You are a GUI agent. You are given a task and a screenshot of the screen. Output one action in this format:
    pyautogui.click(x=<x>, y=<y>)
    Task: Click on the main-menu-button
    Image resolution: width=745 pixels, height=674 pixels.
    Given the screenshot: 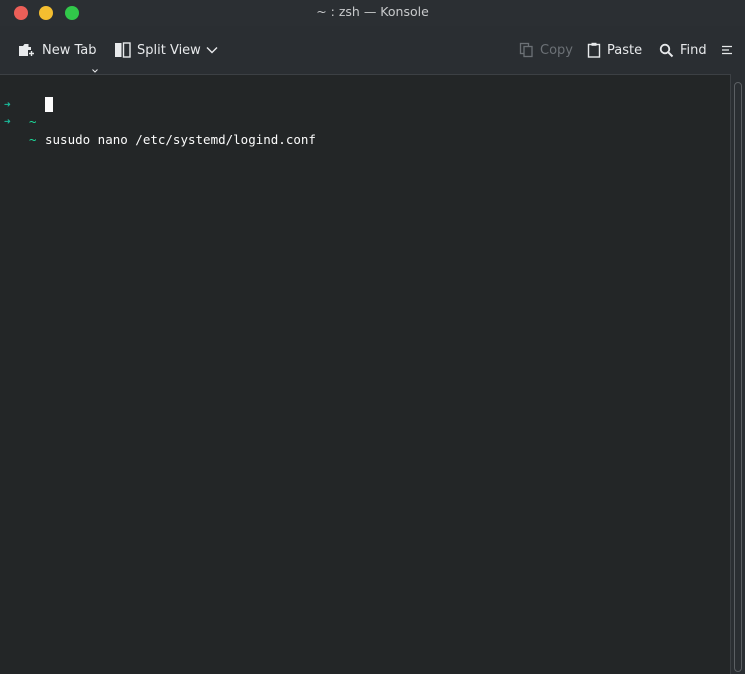 What is the action you would take?
    pyautogui.click(x=727, y=50)
    